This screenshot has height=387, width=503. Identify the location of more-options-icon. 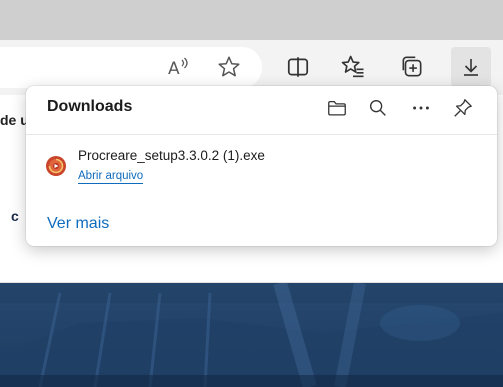
(421, 108).